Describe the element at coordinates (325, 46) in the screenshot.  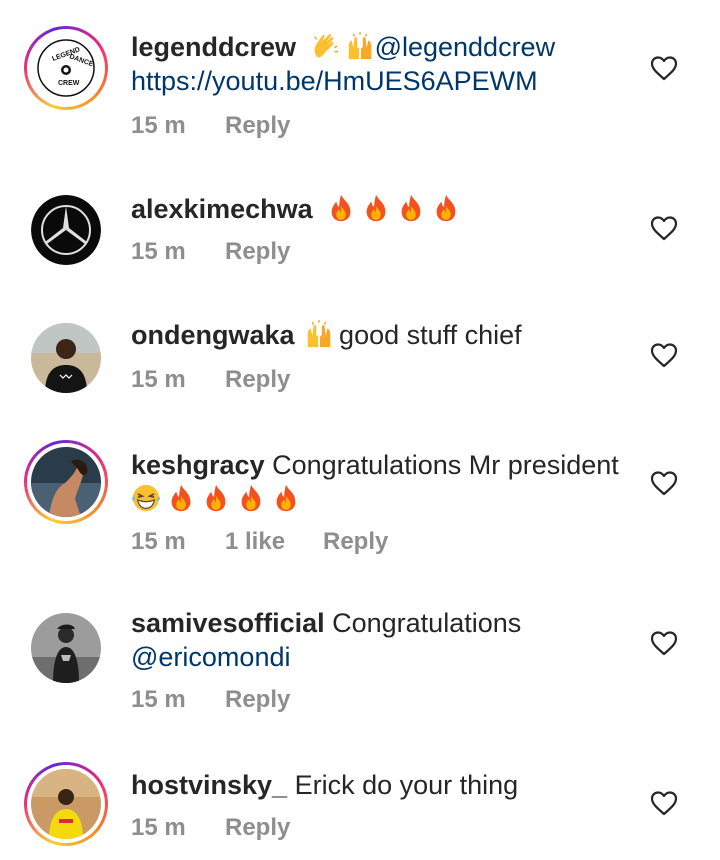
I see `clapping-hands-emoji` at that location.